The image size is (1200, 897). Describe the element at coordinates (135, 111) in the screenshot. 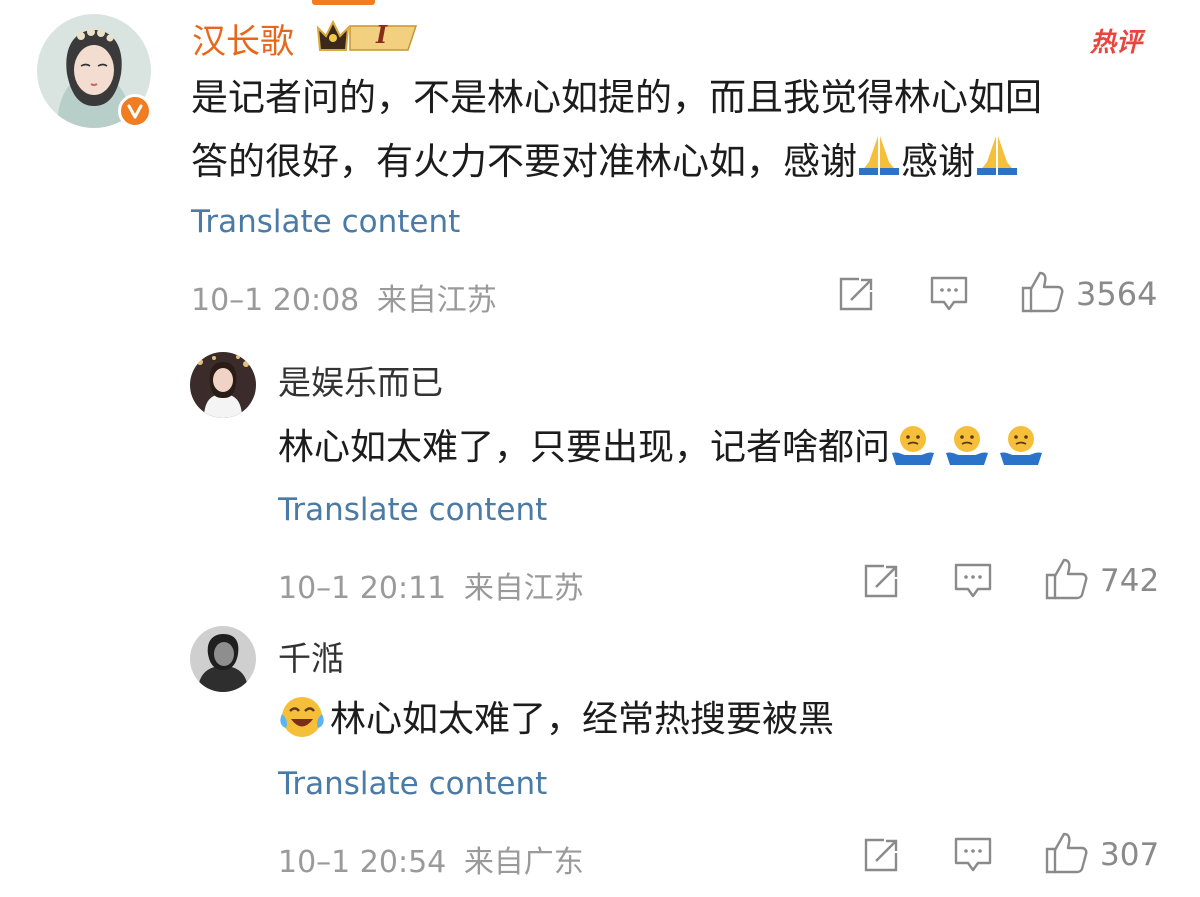

I see `verified-badge-icon` at that location.